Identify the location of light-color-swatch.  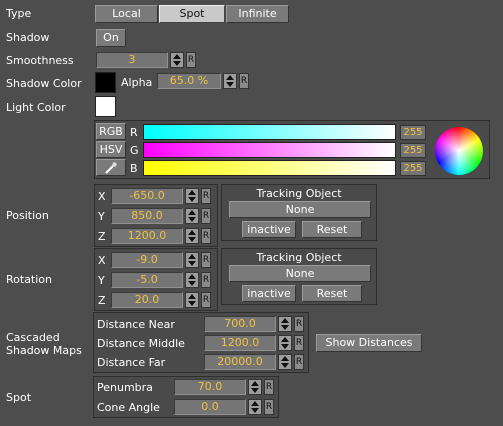
(105, 106).